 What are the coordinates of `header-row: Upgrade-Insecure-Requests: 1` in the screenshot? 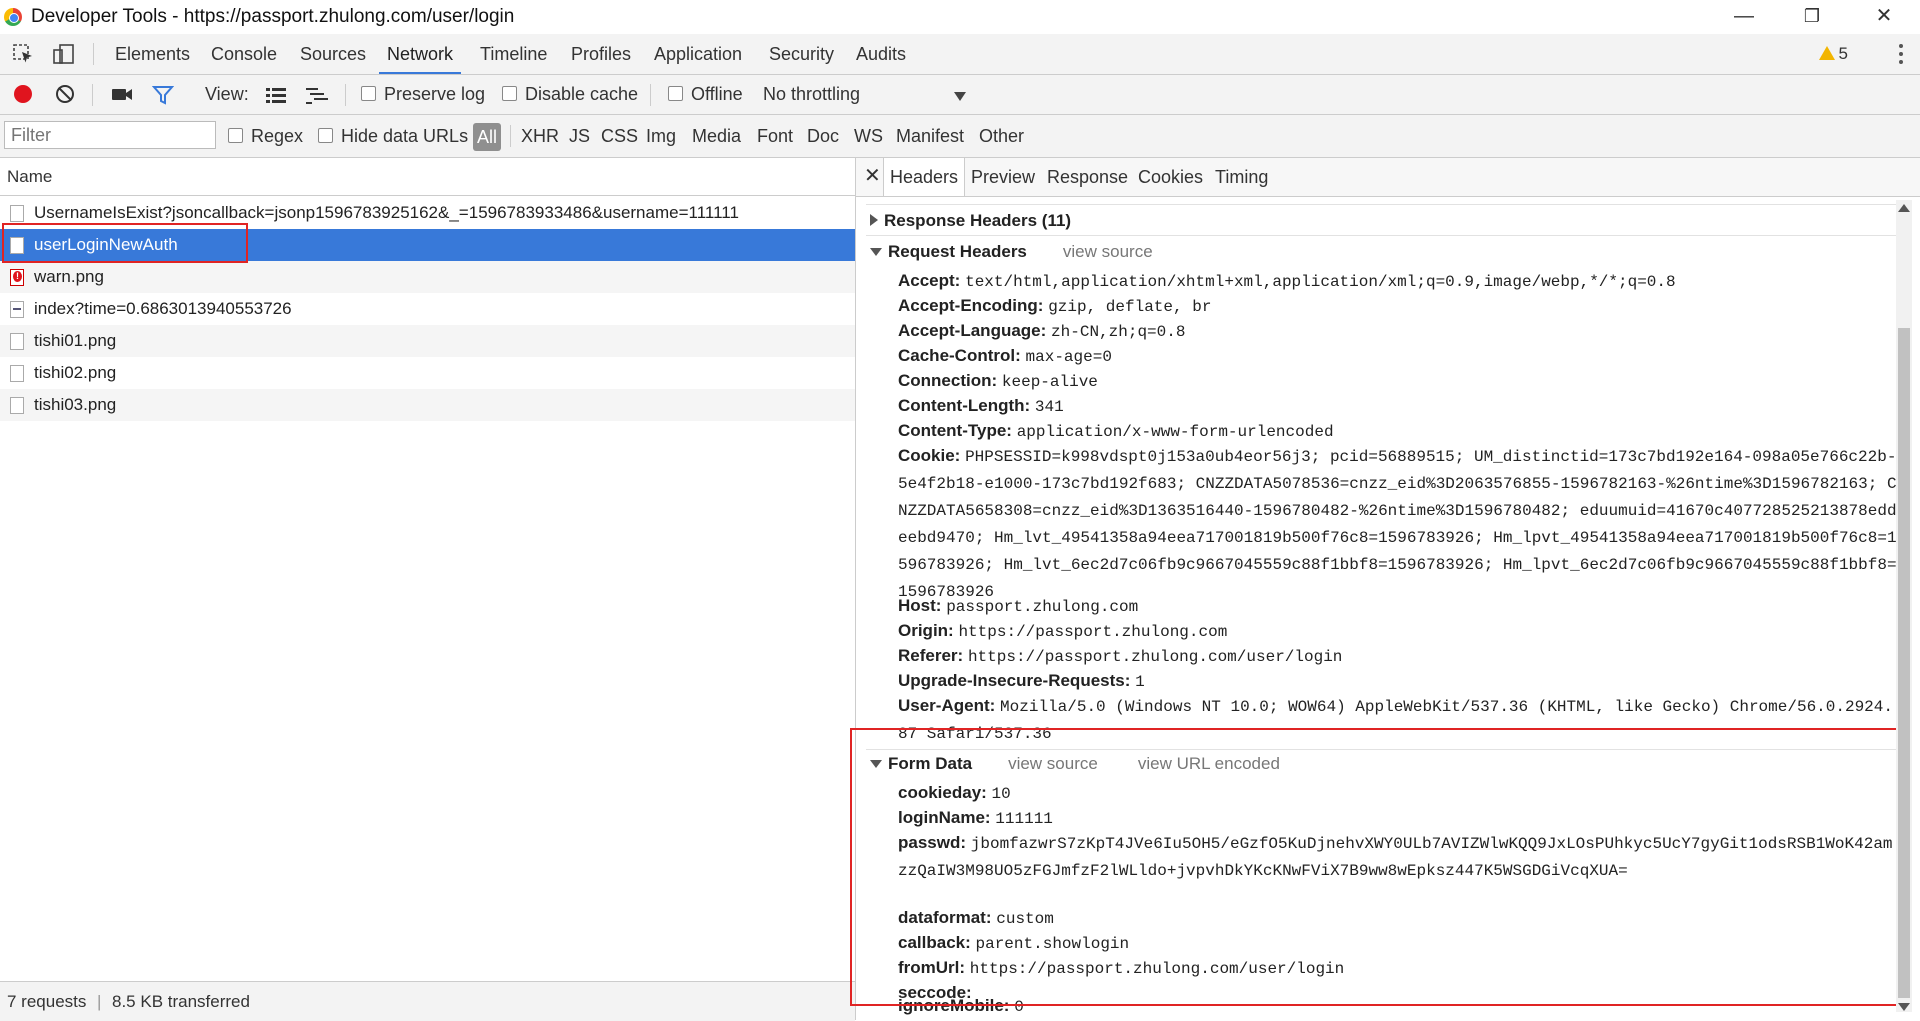 It's located at (1398, 681).